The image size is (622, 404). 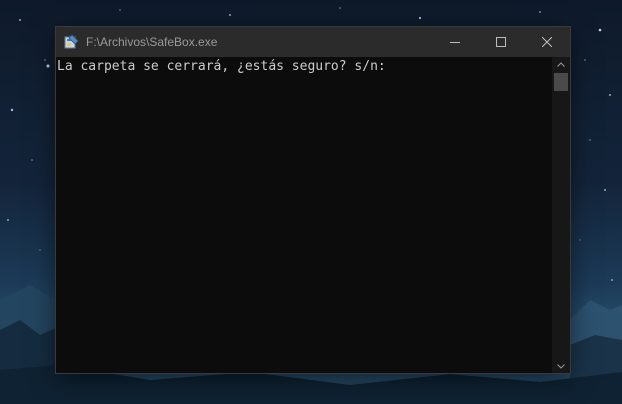 I want to click on scroll-up-button, so click(x=561, y=64).